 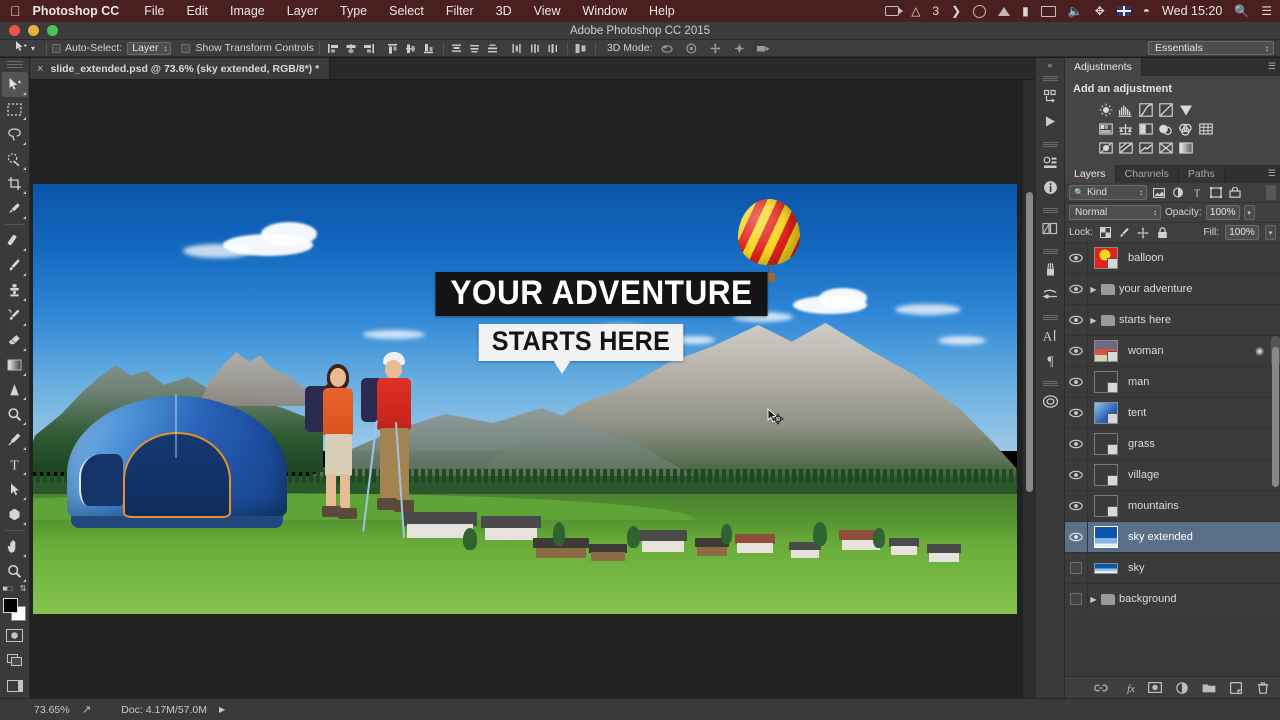 I want to click on card-icon: ▮, so click(x=1025, y=11).